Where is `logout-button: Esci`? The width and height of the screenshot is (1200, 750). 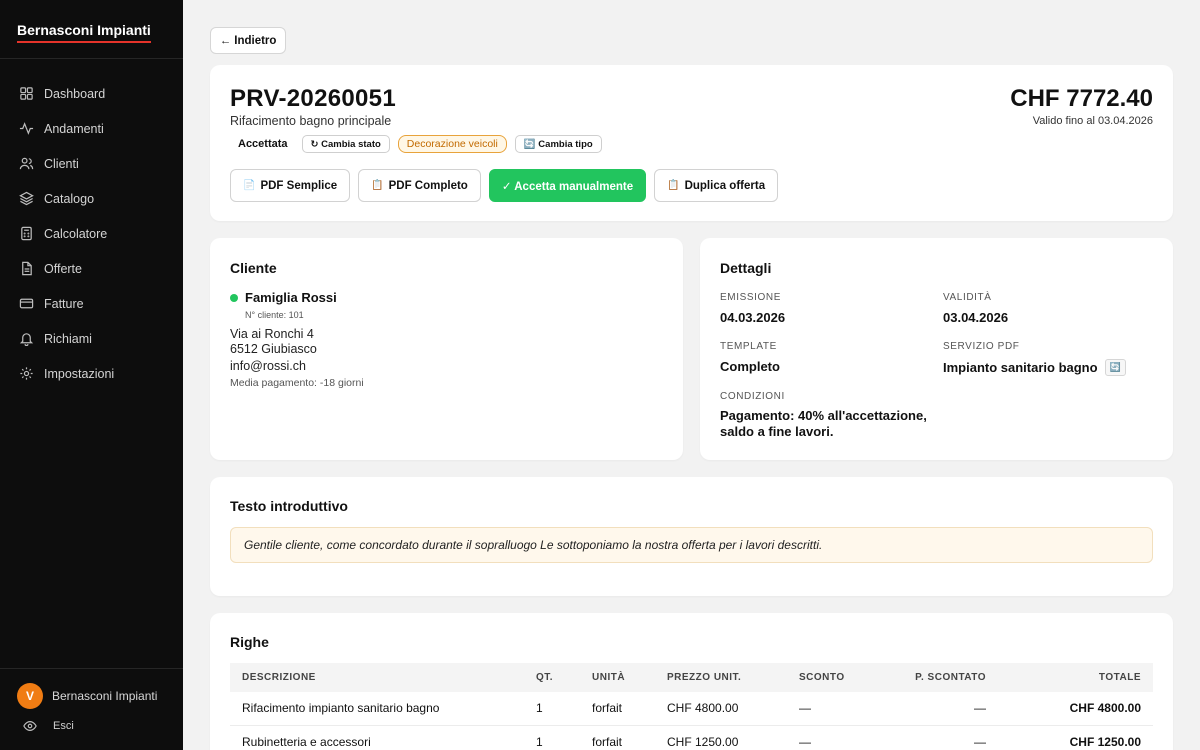
logout-button: Esci is located at coordinates (100, 726).